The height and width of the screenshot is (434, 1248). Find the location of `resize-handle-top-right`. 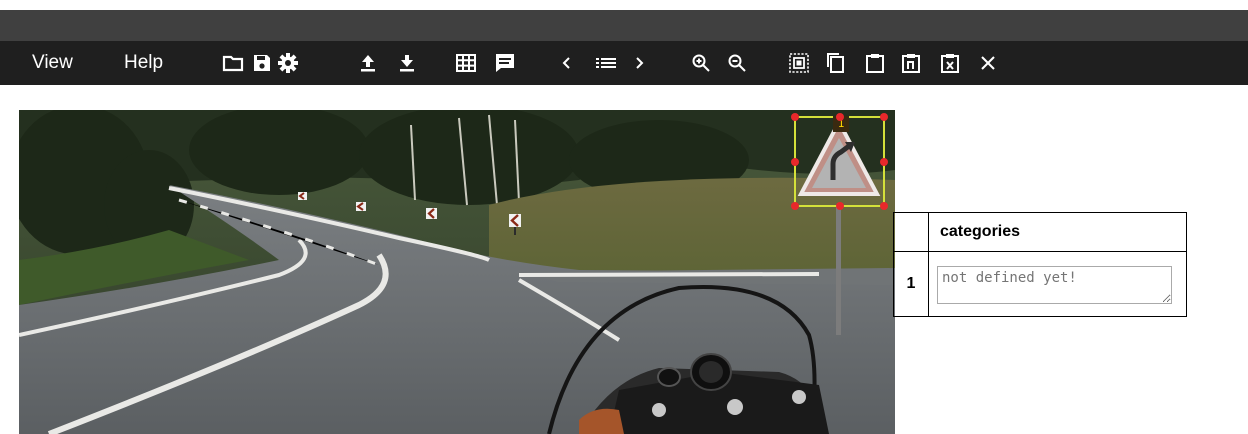

resize-handle-top-right is located at coordinates (884, 117).